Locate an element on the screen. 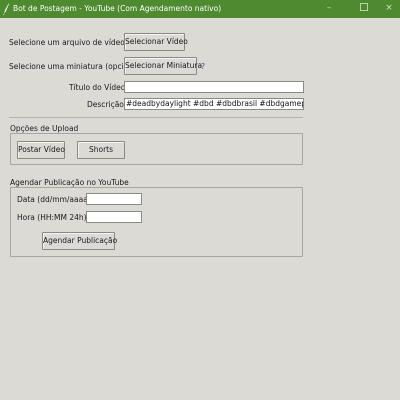  select-video-button: Selecionar Vídeo is located at coordinates (156, 42).